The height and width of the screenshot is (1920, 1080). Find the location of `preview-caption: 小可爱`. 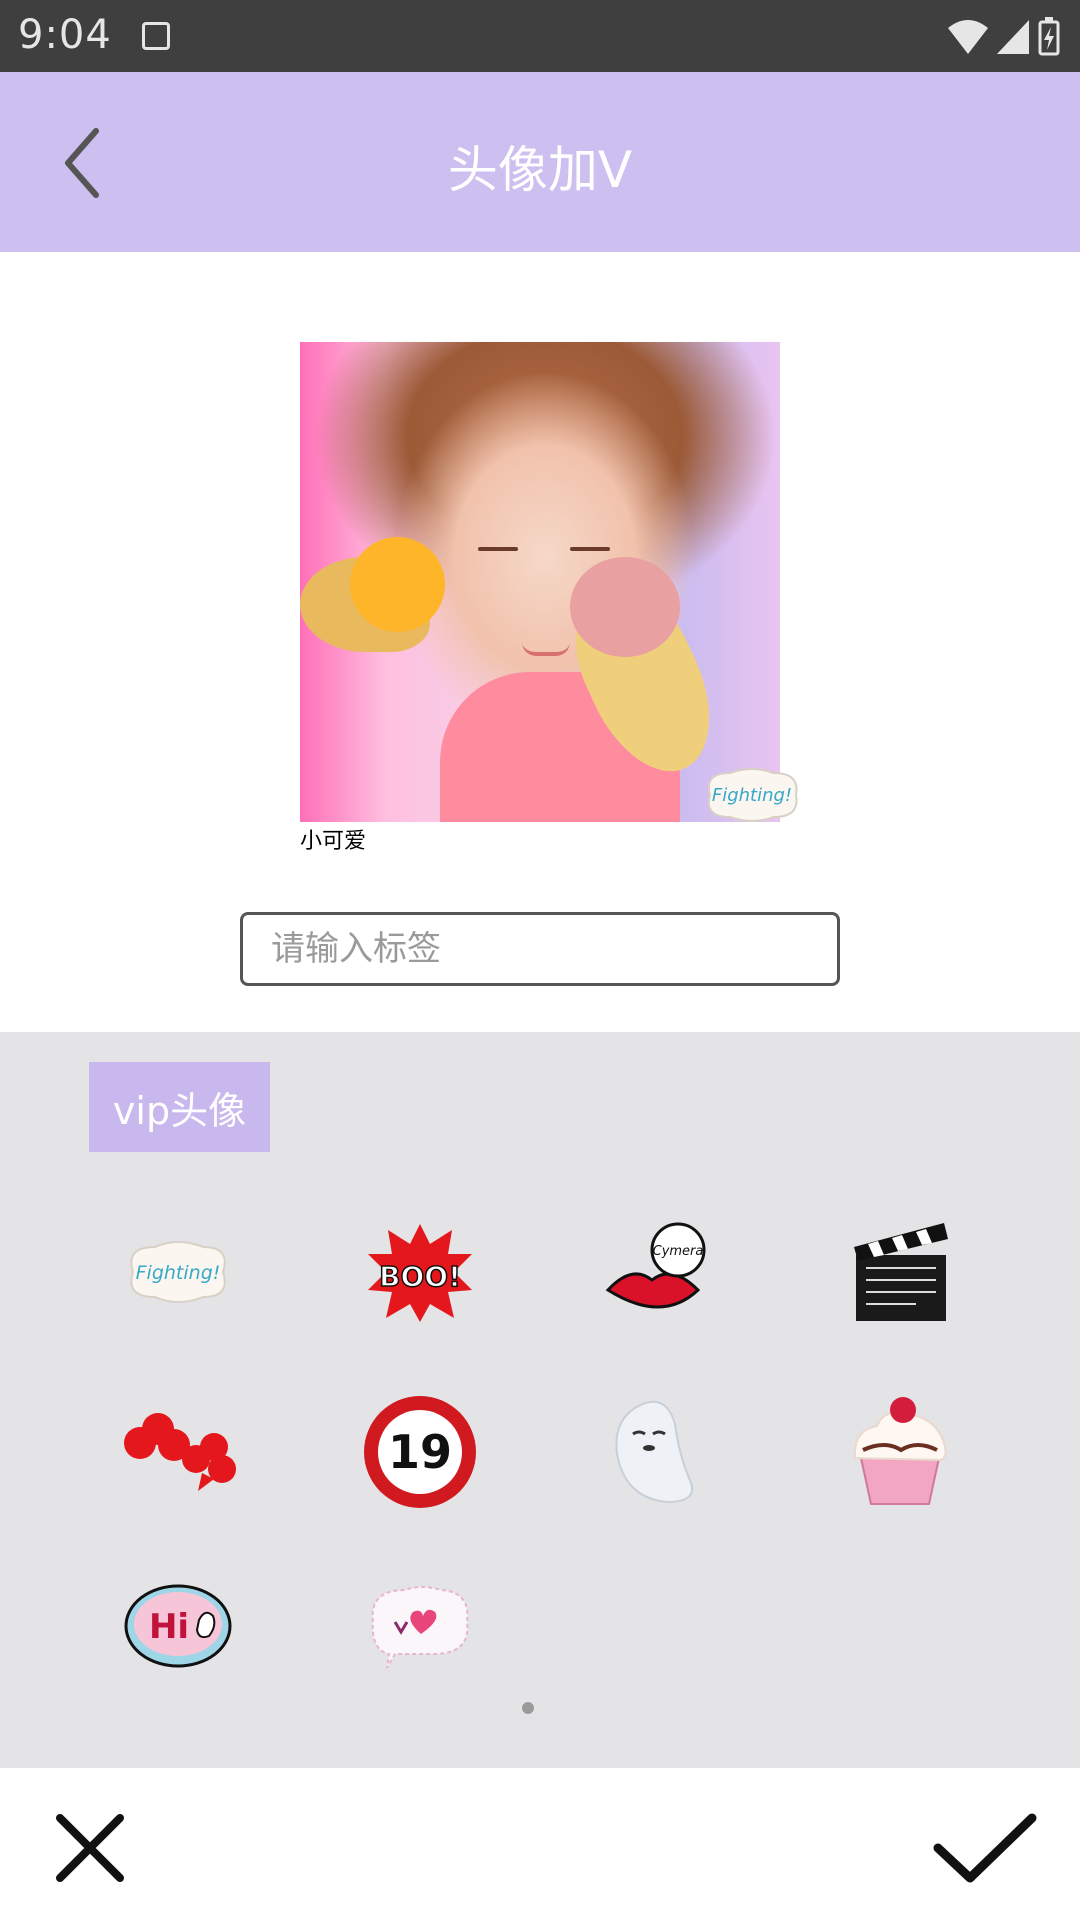

preview-caption: 小可爱 is located at coordinates (333, 841).